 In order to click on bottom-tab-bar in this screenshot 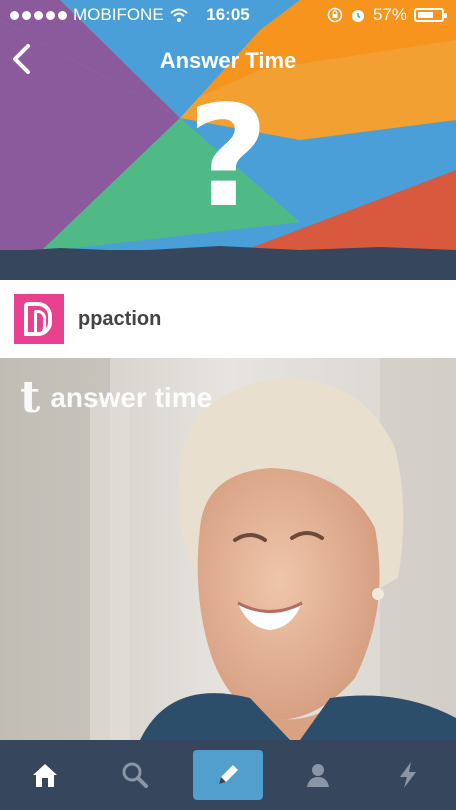, I will do `click(228, 775)`.